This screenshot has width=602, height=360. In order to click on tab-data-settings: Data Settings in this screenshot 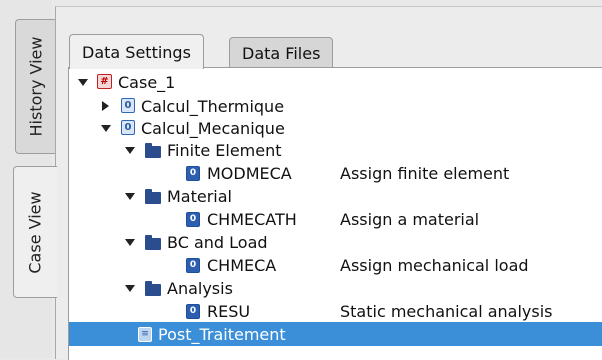, I will do `click(136, 51)`.